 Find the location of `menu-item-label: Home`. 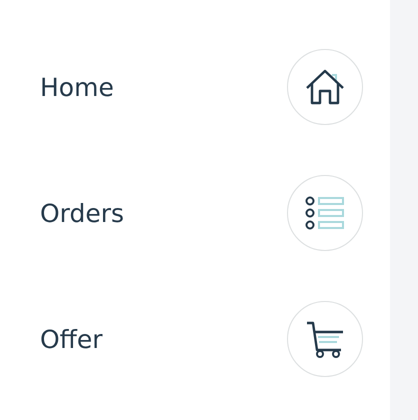

menu-item-label: Home is located at coordinates (77, 87).